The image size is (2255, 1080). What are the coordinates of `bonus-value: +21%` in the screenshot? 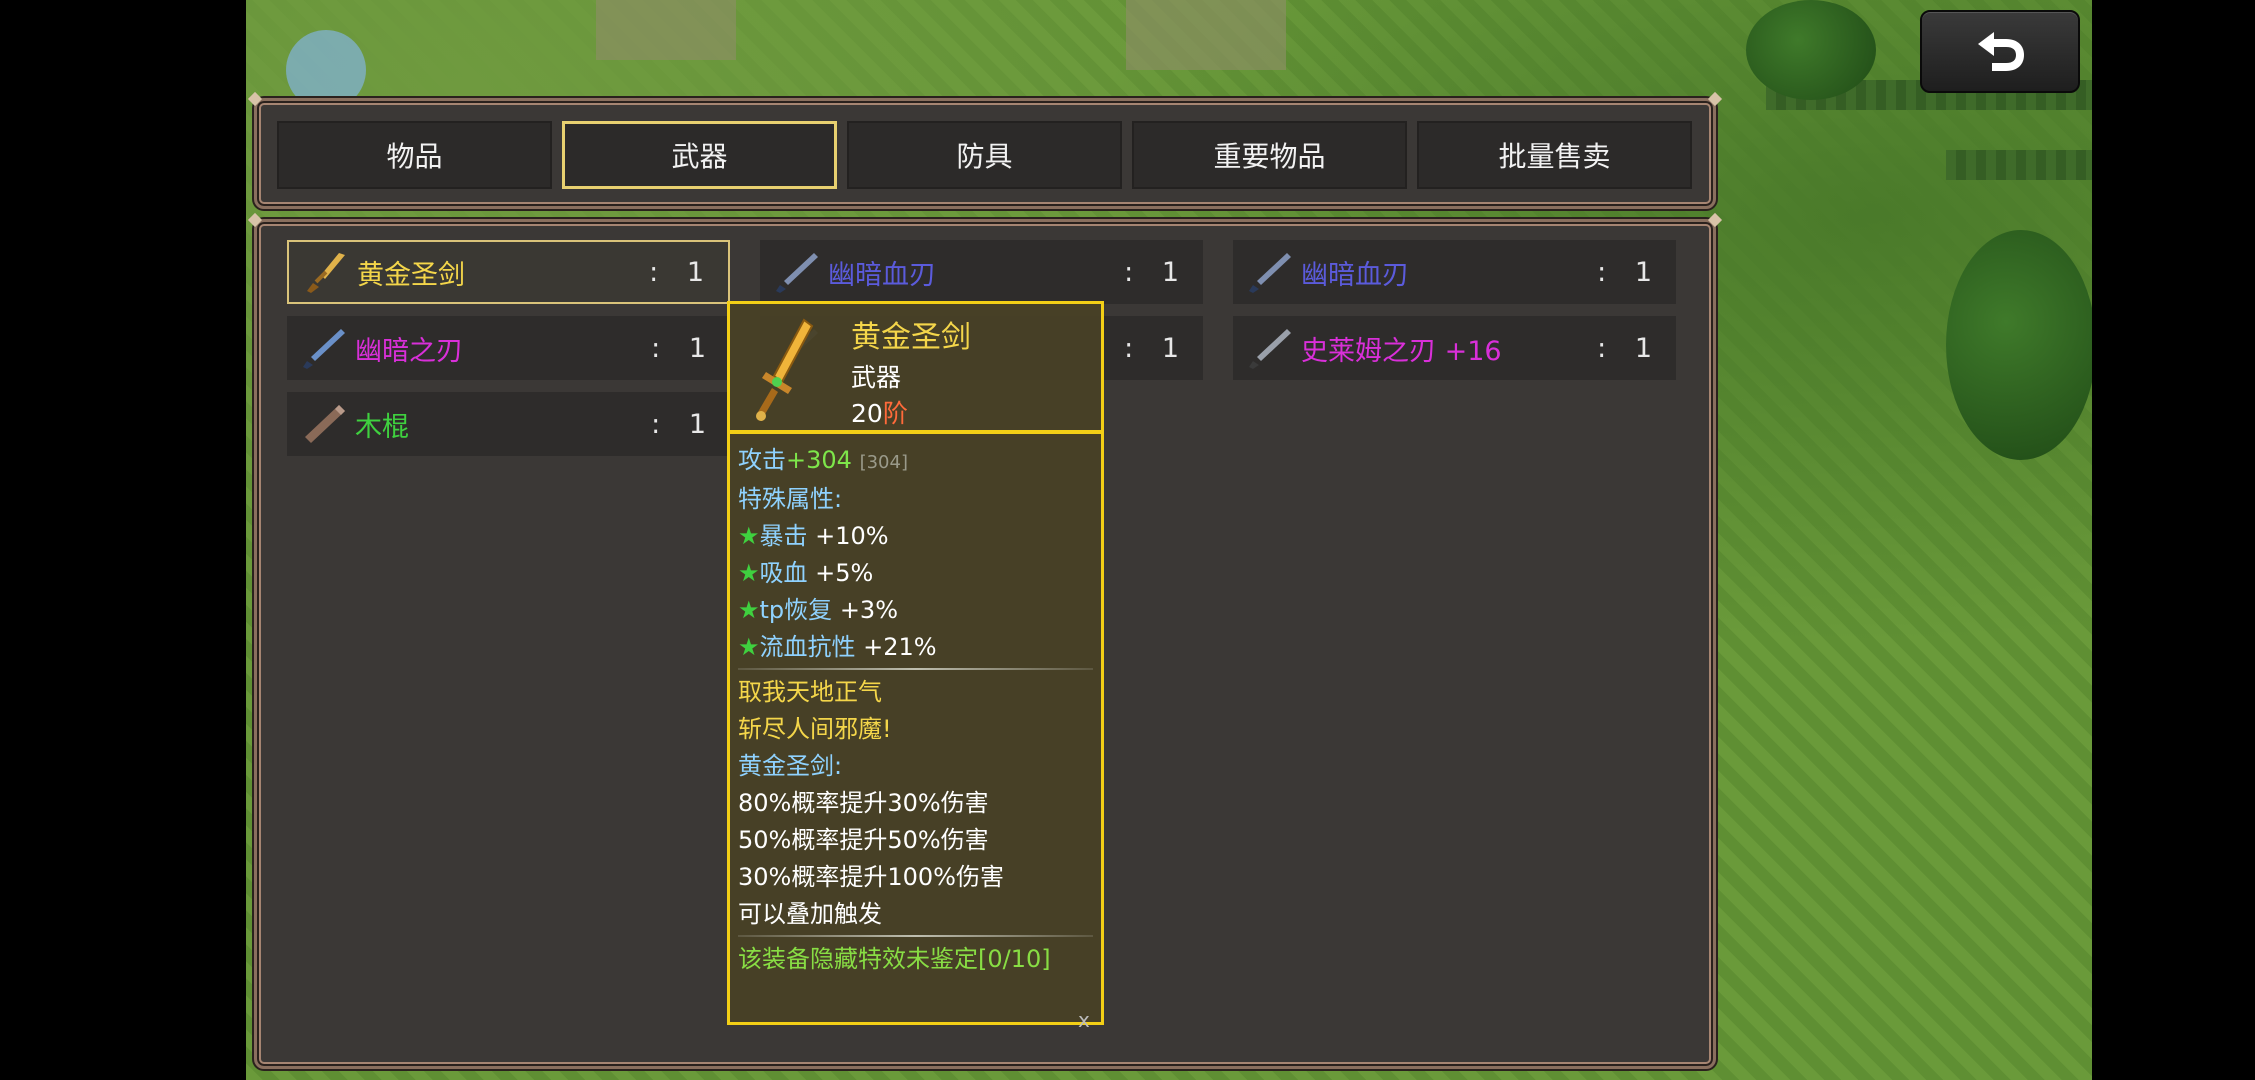 It's located at (900, 647).